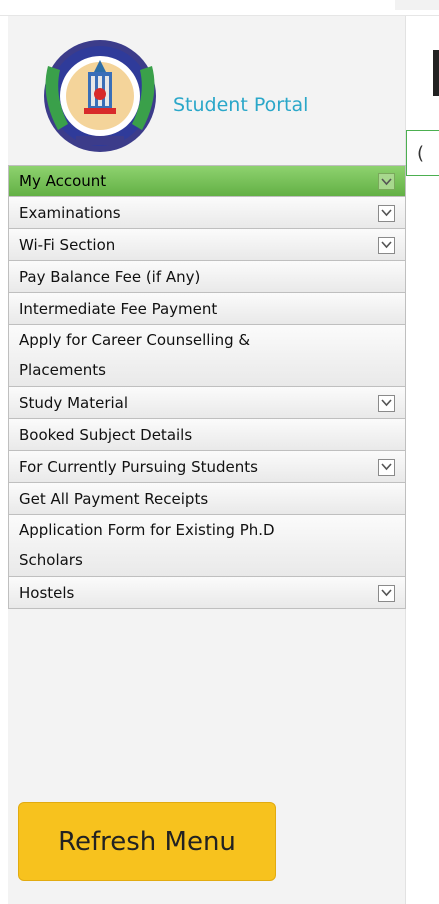 The image size is (439, 904). I want to click on menu-item-label: Wi-Fi Section, so click(67, 244).